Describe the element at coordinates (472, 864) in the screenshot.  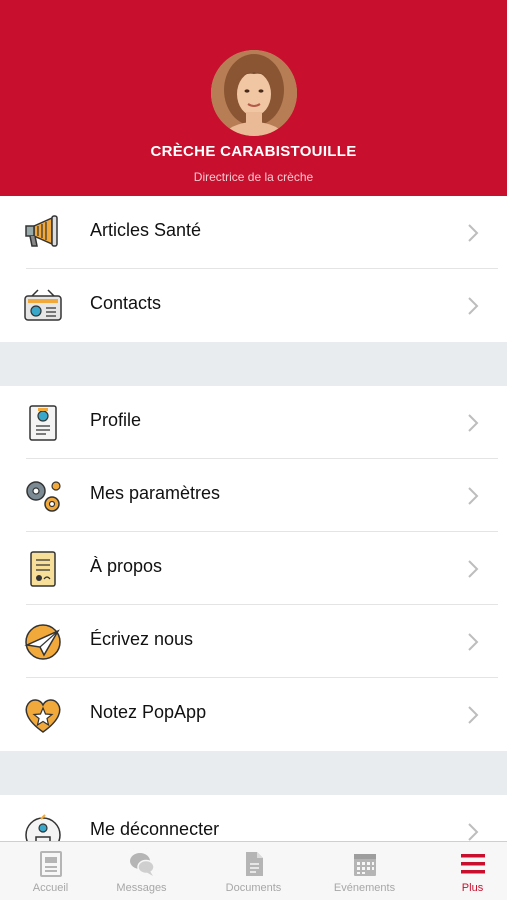
I see `hamburger-menu-icon` at that location.